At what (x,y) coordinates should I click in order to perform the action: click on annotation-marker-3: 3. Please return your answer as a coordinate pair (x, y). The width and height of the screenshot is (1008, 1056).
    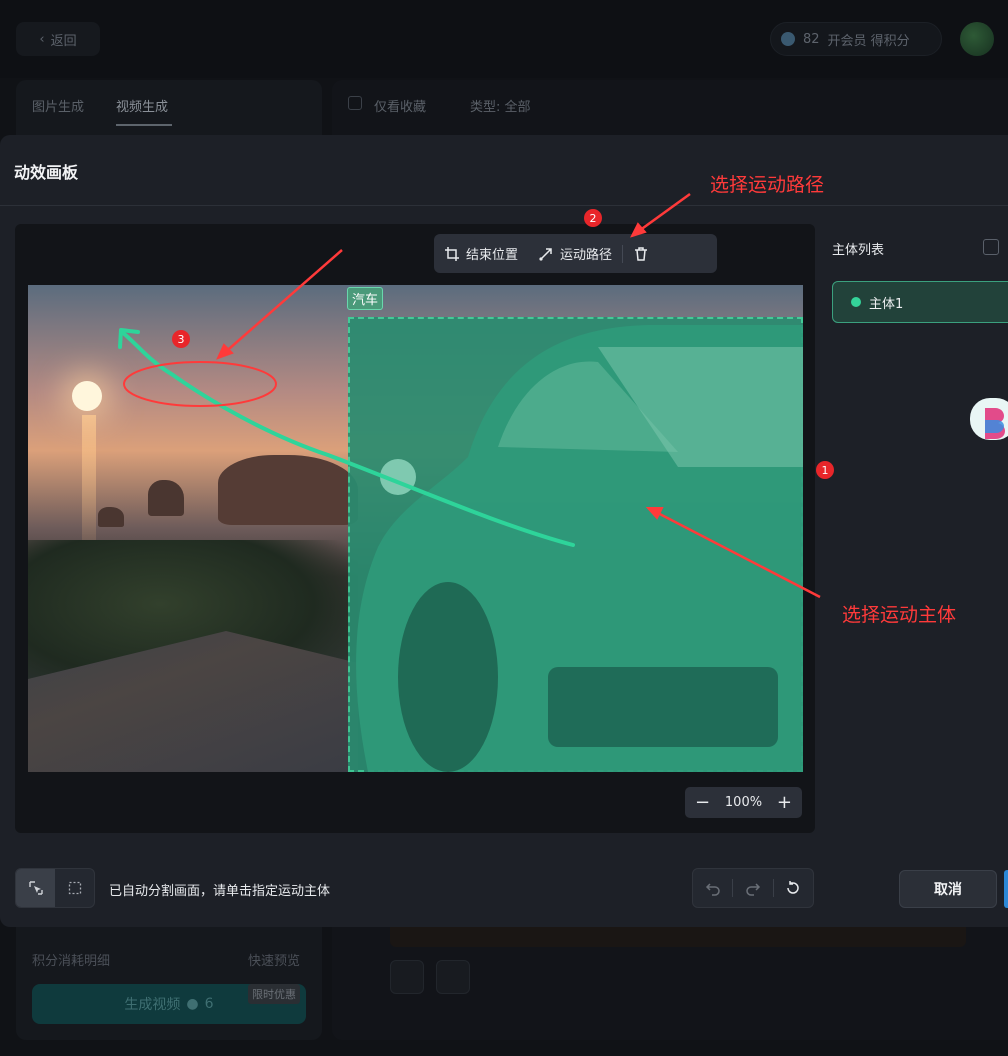
    Looking at the image, I should click on (181, 339).